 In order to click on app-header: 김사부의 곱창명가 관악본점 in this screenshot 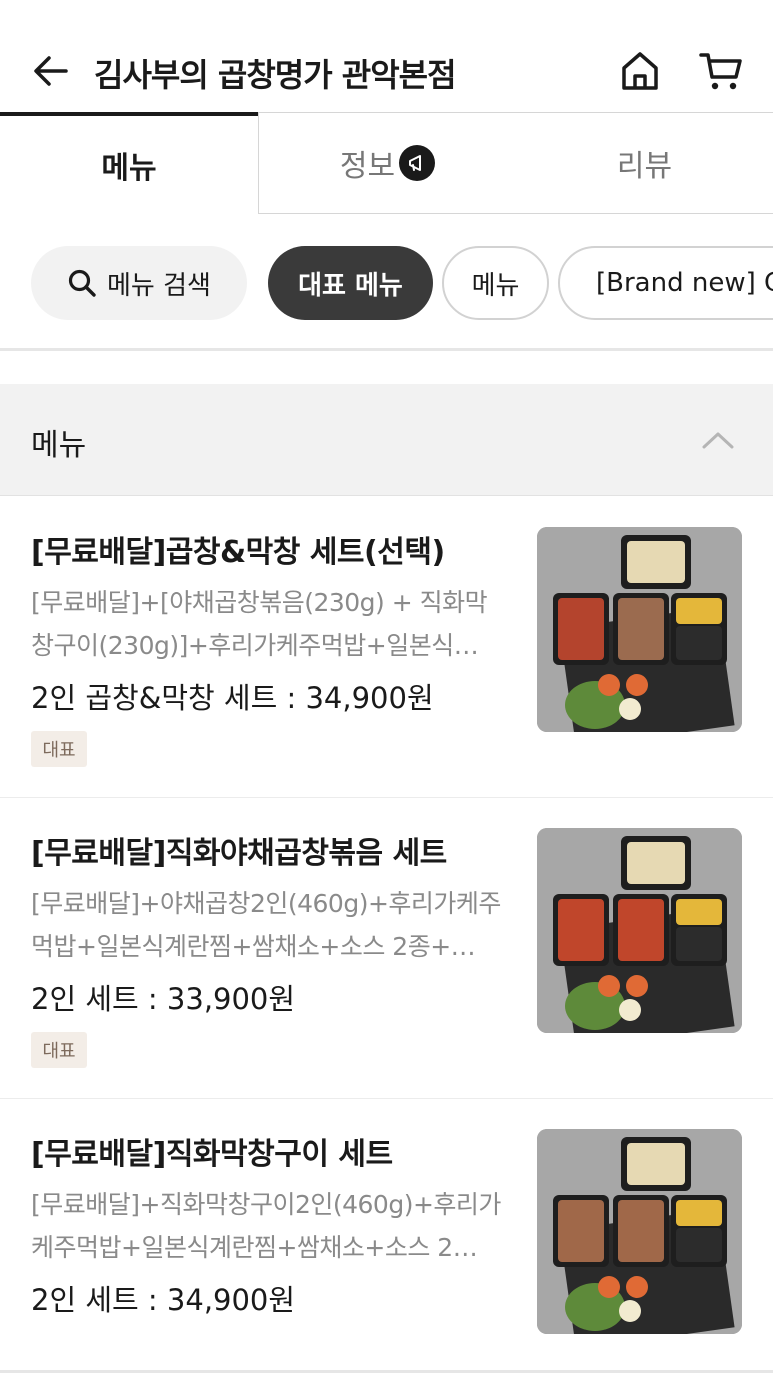, I will do `click(386, 56)`.